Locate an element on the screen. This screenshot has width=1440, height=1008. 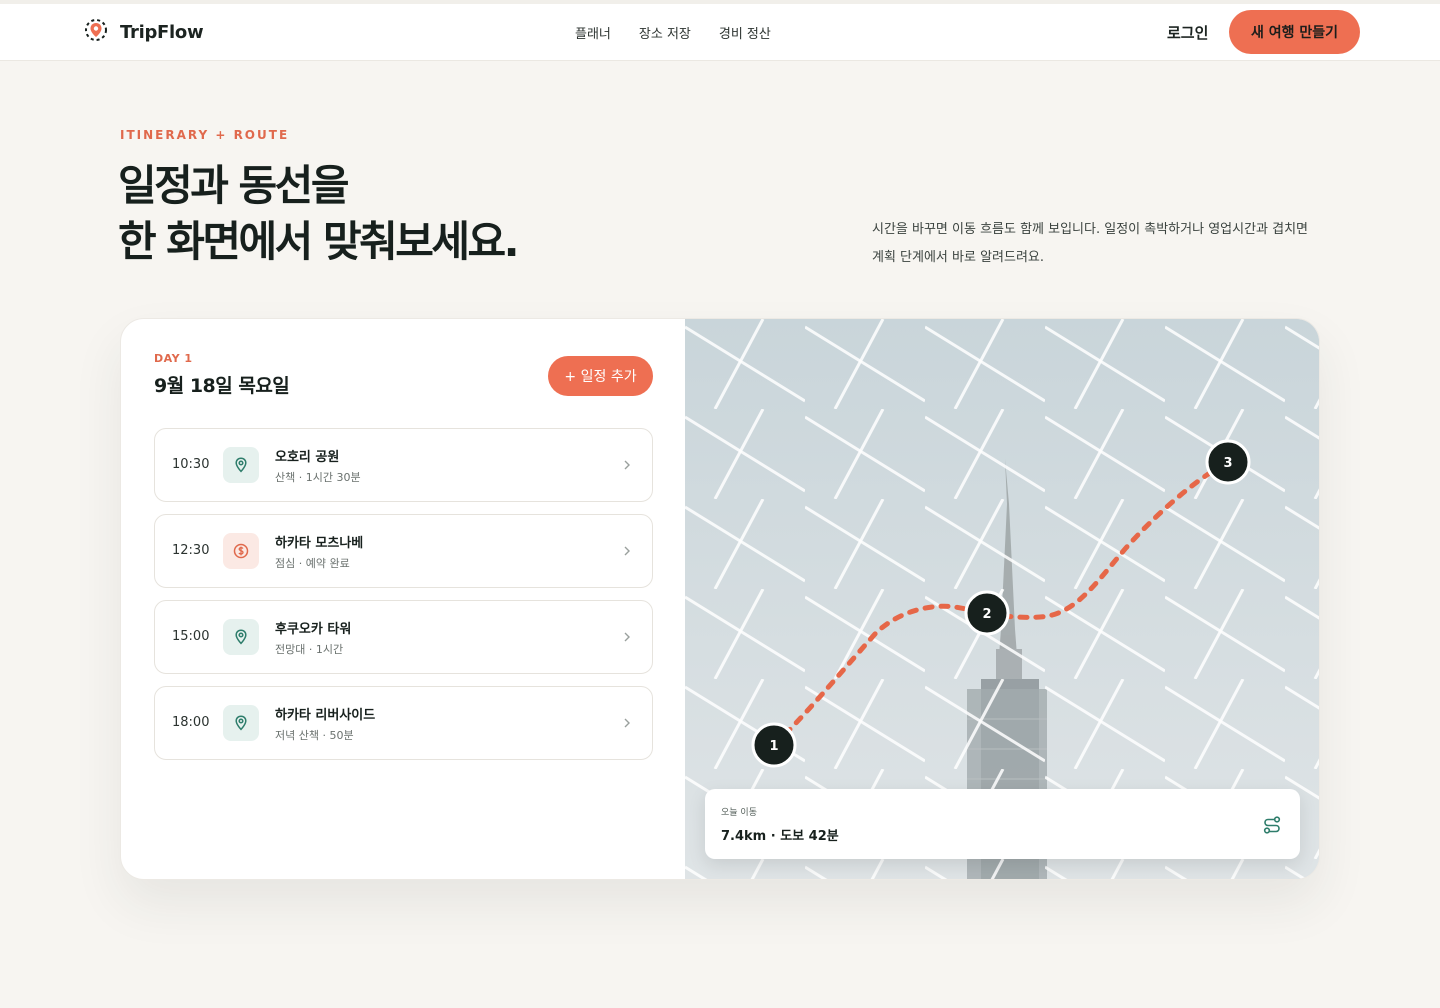
summary-value: 7.4km · 도보 42분 is located at coordinates (780, 836).